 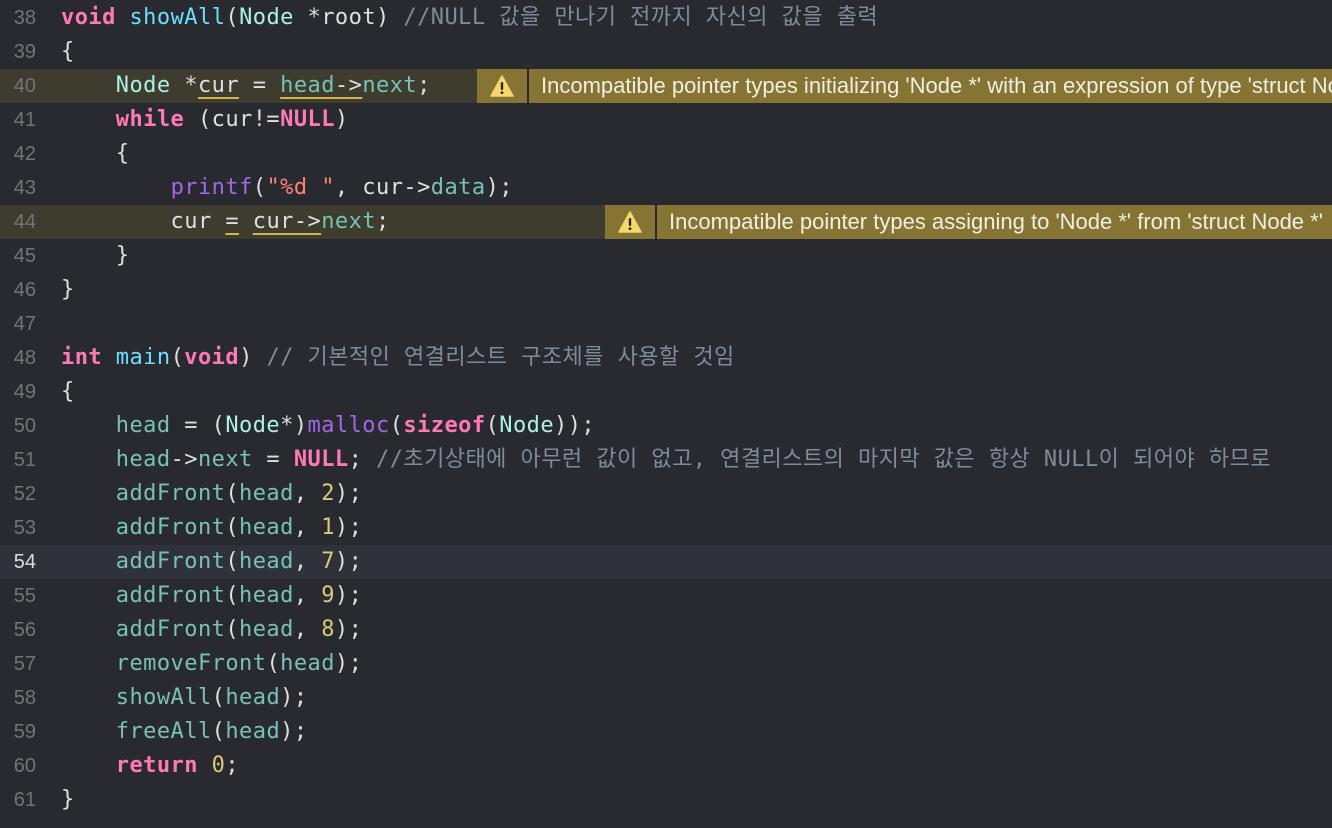 I want to click on code-token: cur->, so click(x=287, y=221).